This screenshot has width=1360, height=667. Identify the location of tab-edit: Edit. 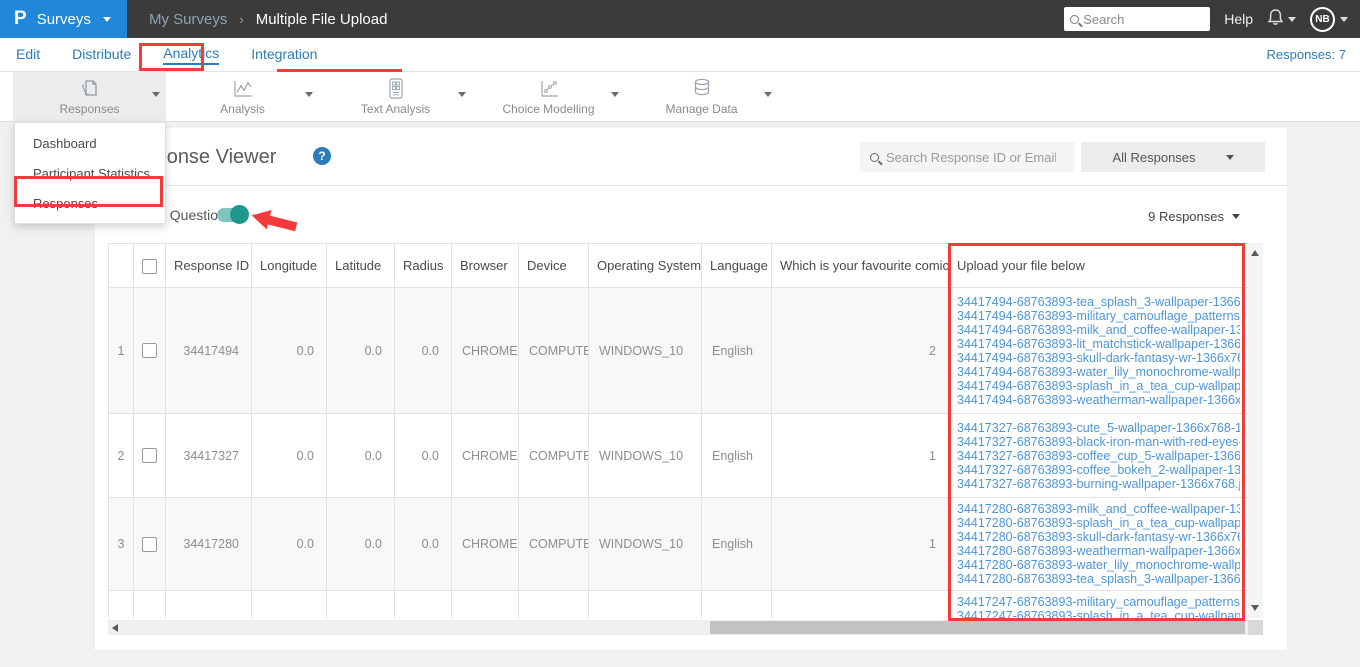
(28, 55).